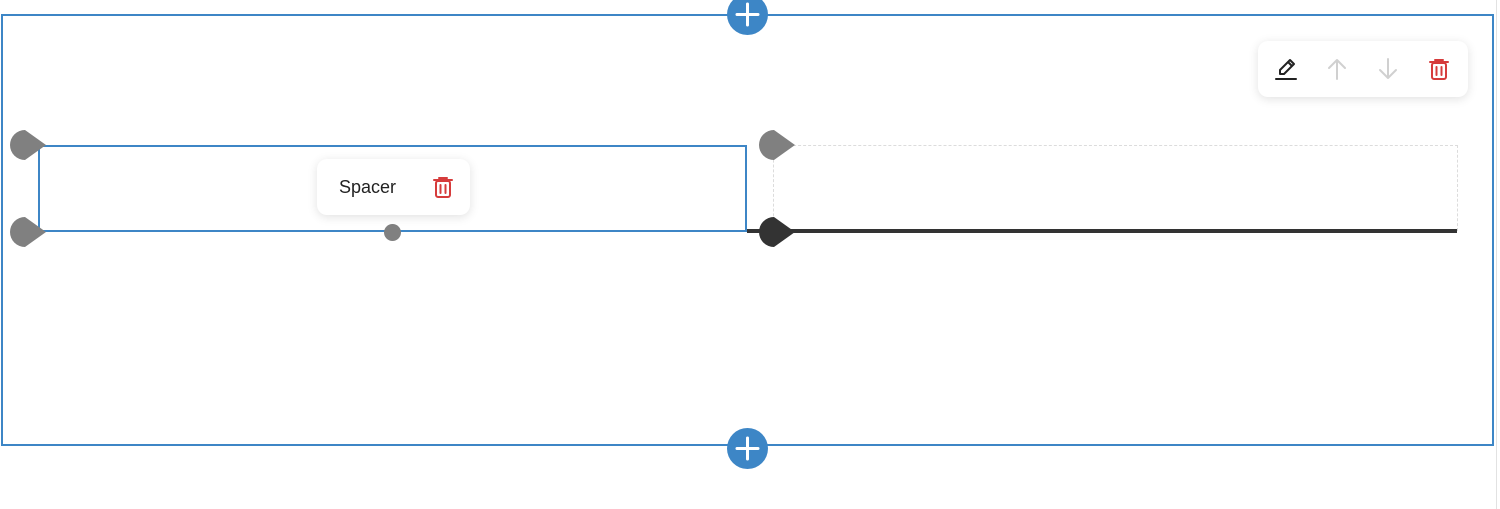  I want to click on move-down-button, so click(1388, 69).